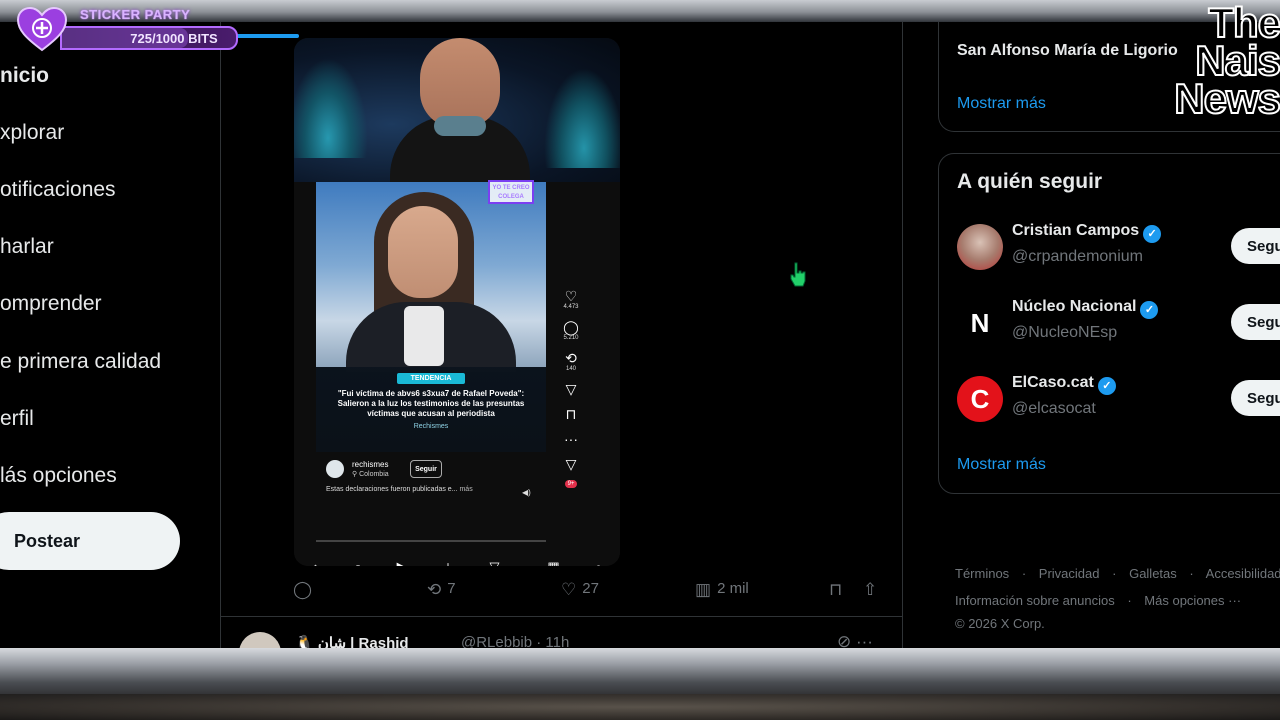  What do you see at coordinates (1087, 232) in the screenshot?
I see `suggestion-name: Cristian Campos ✓` at bounding box center [1087, 232].